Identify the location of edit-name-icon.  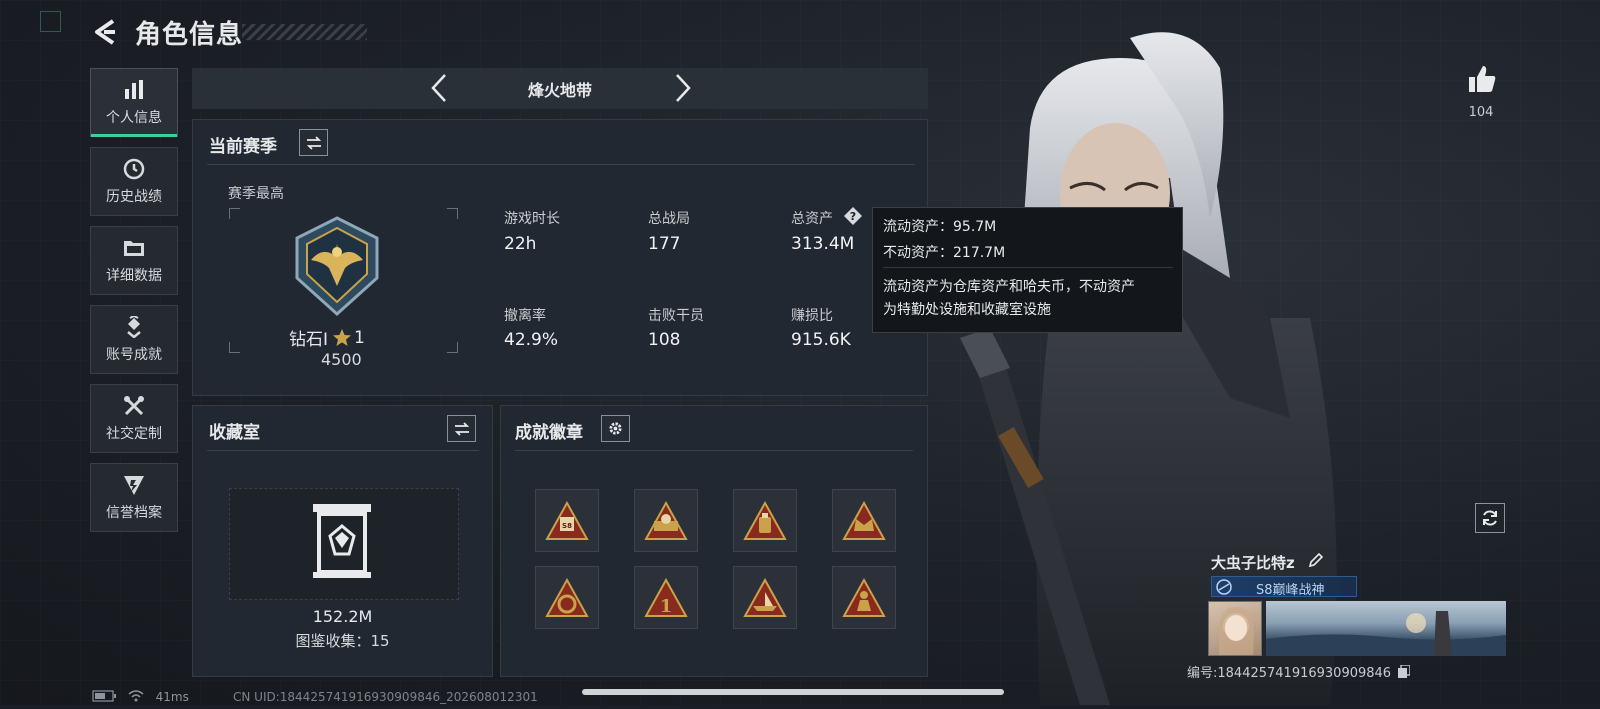
(1316, 562).